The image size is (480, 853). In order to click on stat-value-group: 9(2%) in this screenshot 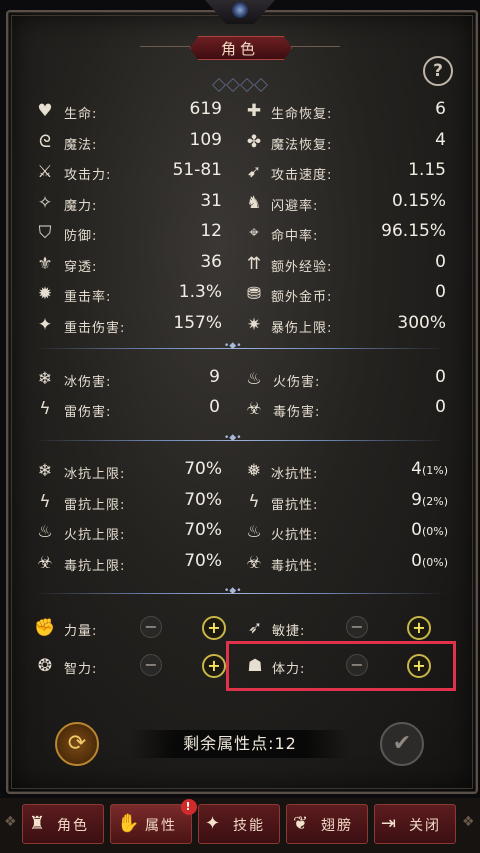, I will do `click(429, 500)`.